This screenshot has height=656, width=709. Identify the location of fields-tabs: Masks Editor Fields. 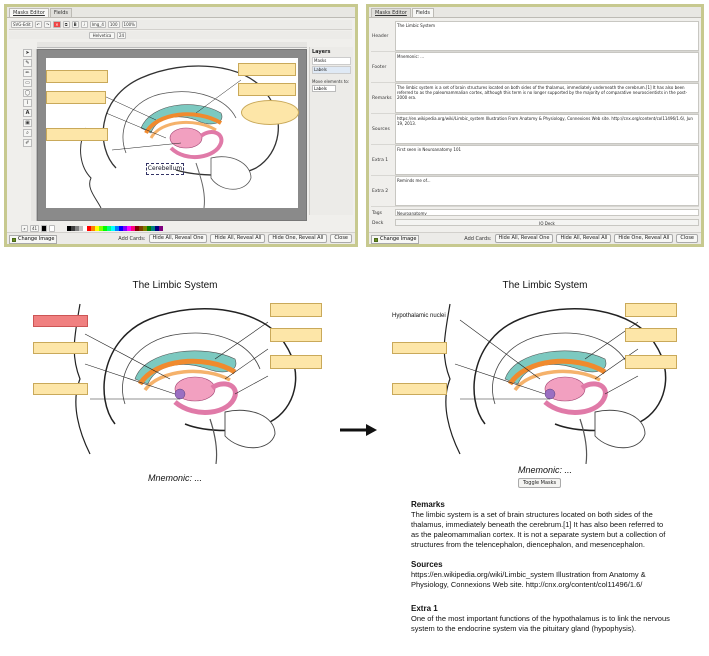
(535, 12).